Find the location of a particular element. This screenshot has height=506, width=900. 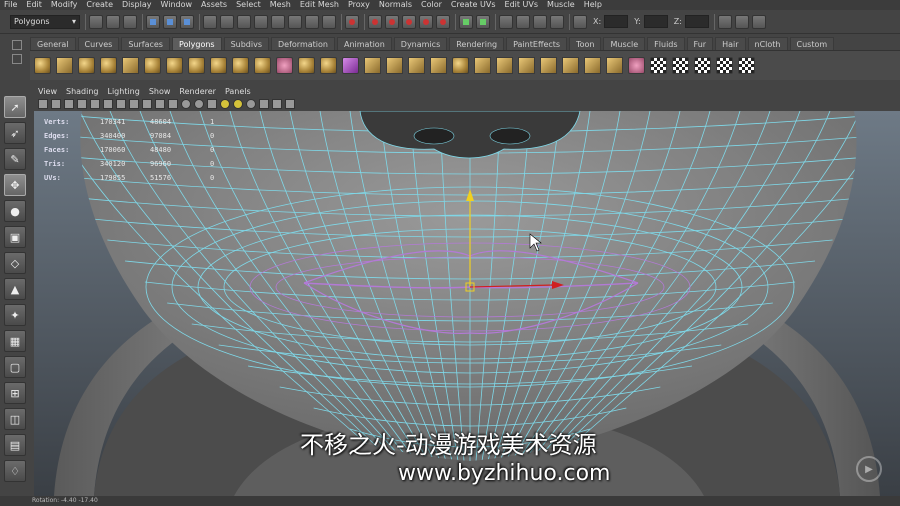

select-misc-icon is located at coordinates (329, 21).